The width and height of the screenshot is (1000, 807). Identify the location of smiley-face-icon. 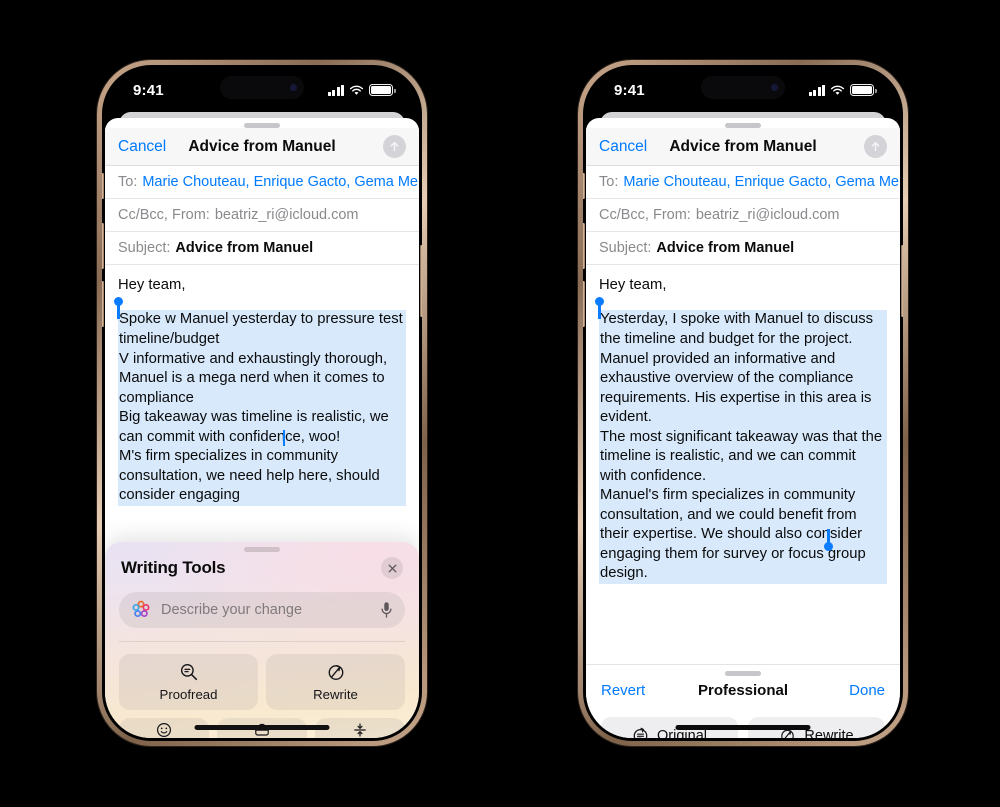
(164, 729).